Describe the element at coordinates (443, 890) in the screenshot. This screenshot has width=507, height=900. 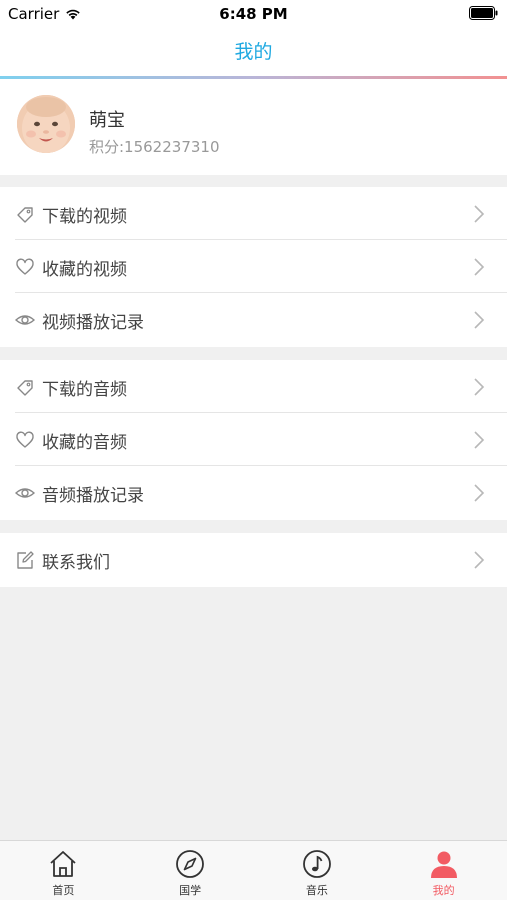
I see `tab-label: 我的` at that location.